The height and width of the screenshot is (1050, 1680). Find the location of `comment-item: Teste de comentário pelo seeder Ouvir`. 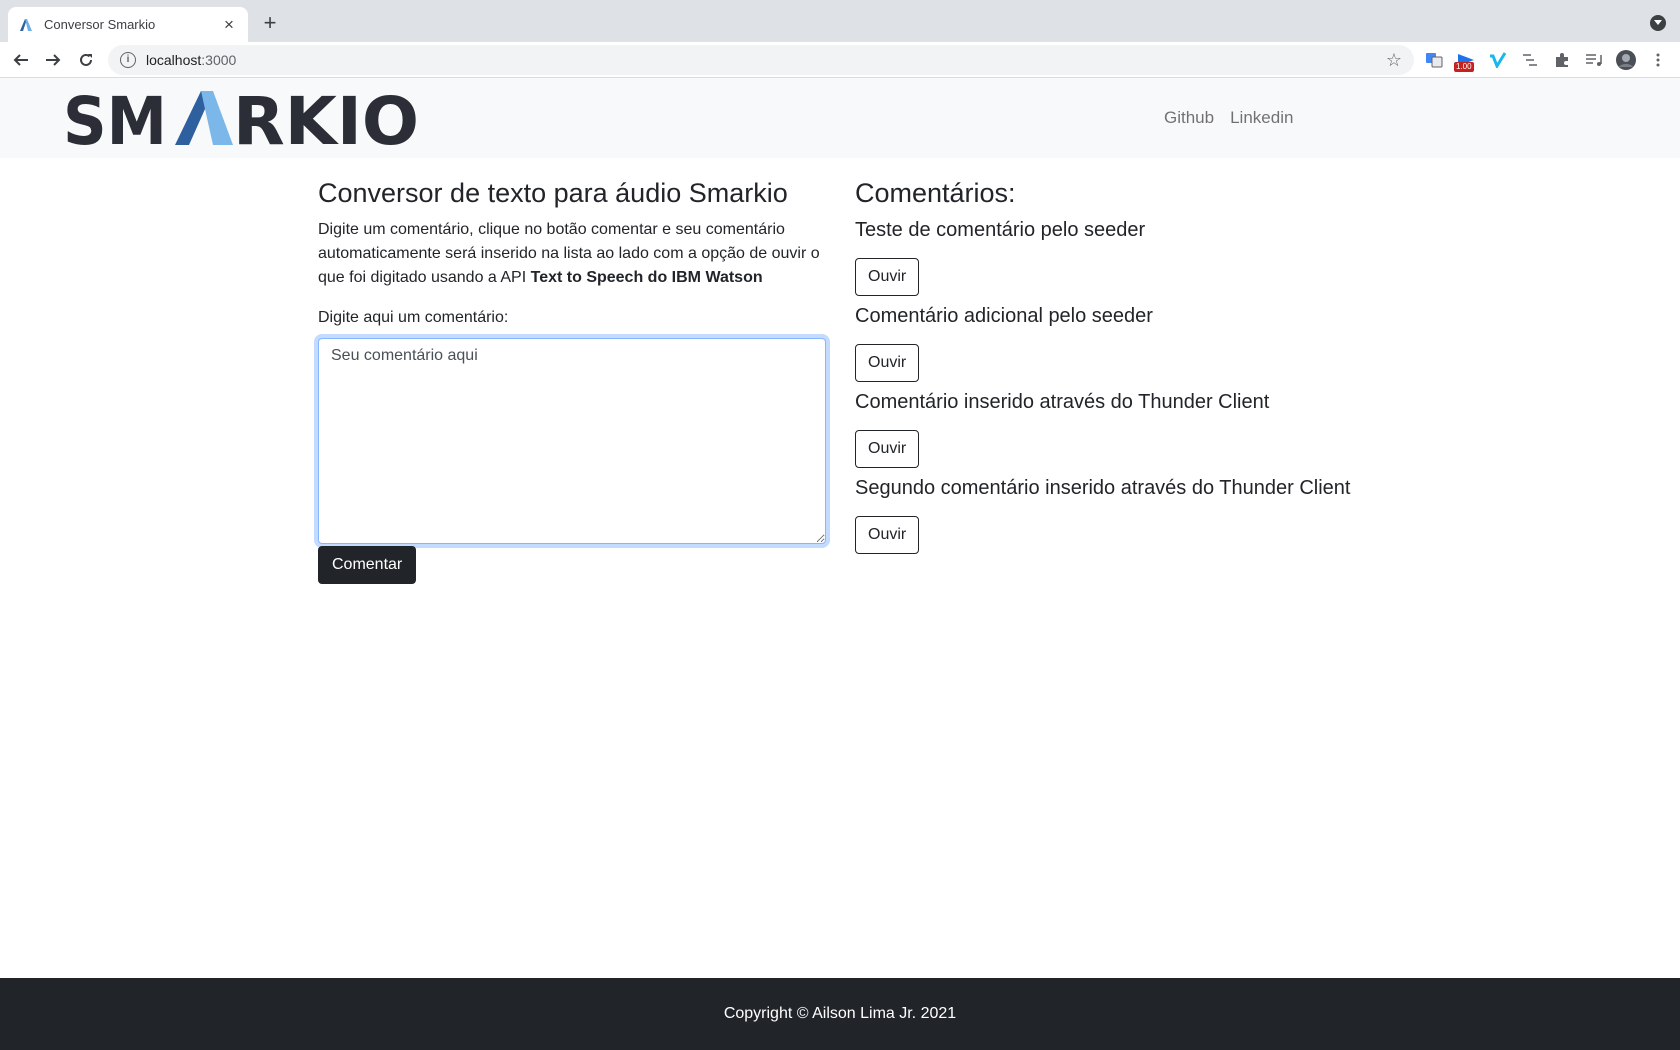

comment-item: Teste de comentário pelo seeder Ouvir is located at coordinates (1115, 257).